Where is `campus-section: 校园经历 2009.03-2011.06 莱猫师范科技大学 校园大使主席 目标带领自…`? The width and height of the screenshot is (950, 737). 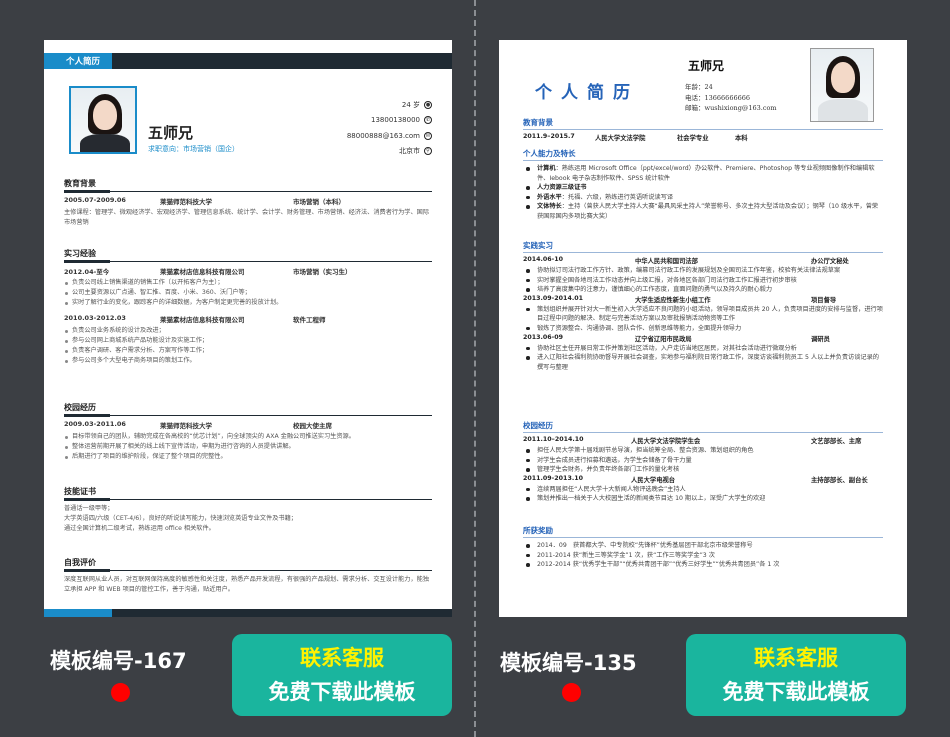
campus-section: 校园经历 2009.03-2011.06 莱猫师范科技大学 校园大使主席 目标带领自… is located at coordinates (248, 432).